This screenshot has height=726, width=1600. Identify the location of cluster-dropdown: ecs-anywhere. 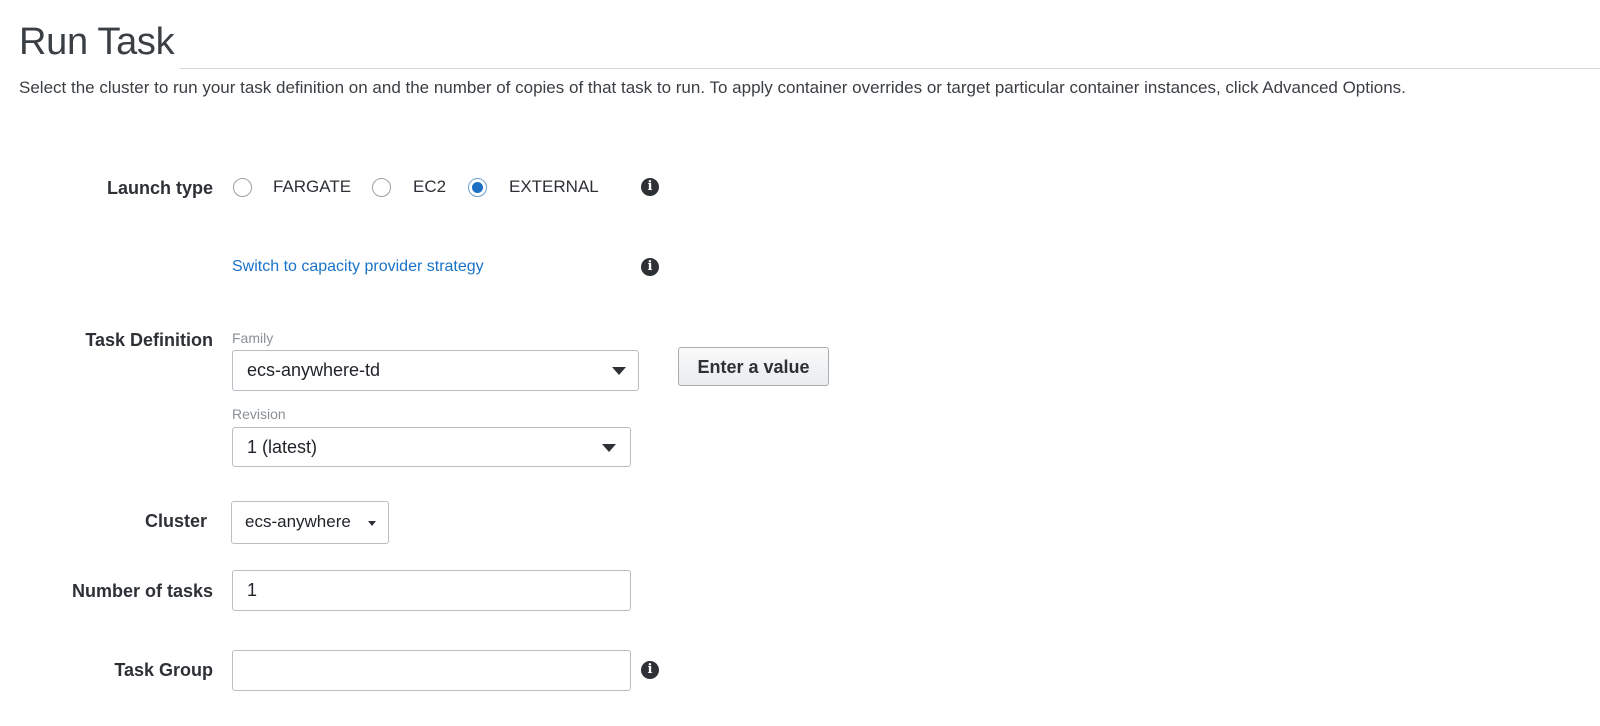
(310, 522).